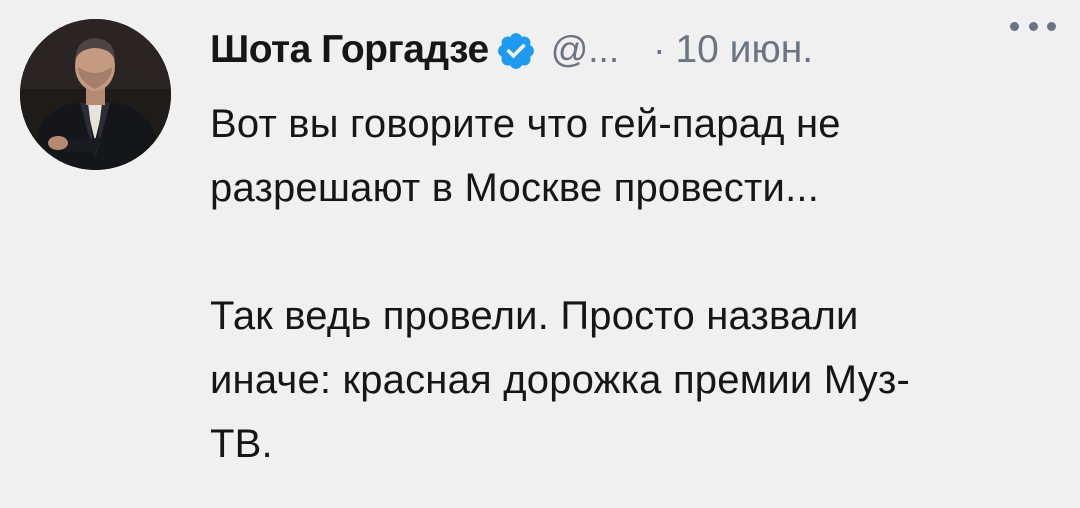  What do you see at coordinates (525, 124) in the screenshot?
I see `tweet-line: Вот вы говорите что гей-парад не` at bounding box center [525, 124].